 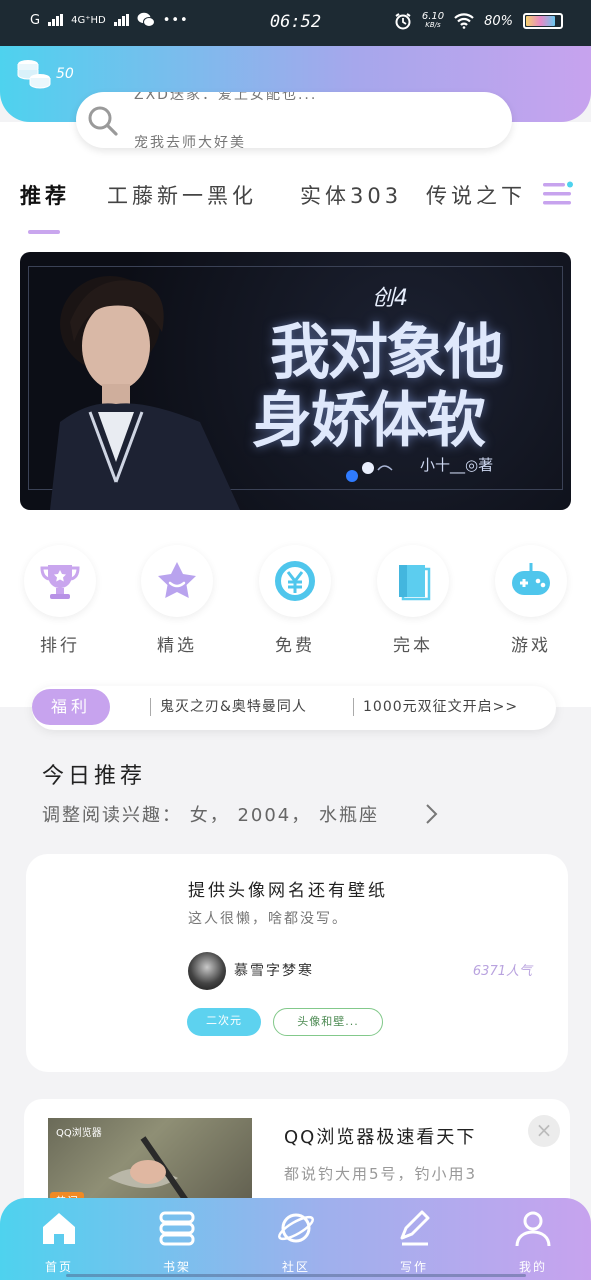 What do you see at coordinates (294, 120) in the screenshot?
I see `search-box: ZXD送家：爱上女配也... 宠我去师大好美` at bounding box center [294, 120].